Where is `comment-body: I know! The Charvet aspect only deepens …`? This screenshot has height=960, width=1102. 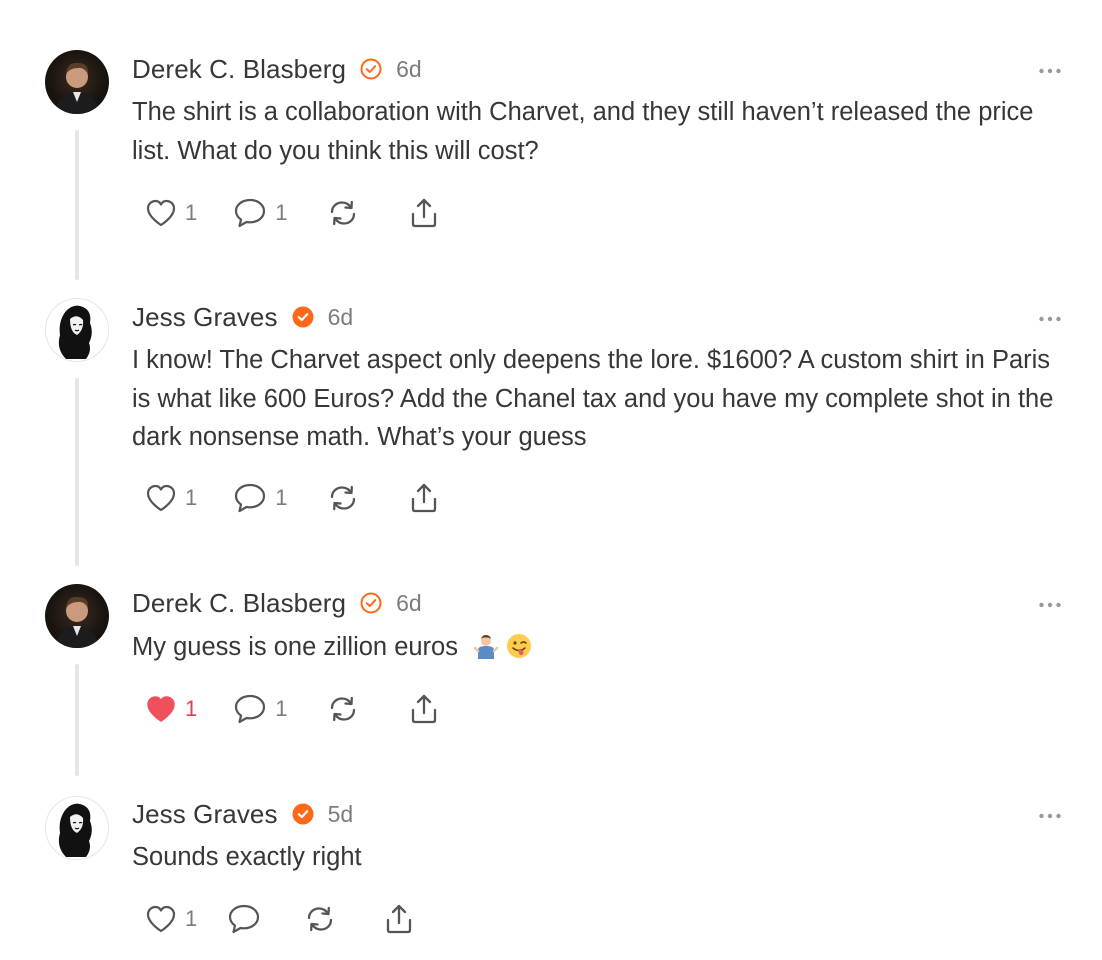 comment-body: I know! The Charvet aspect only deepens … is located at coordinates (593, 398).